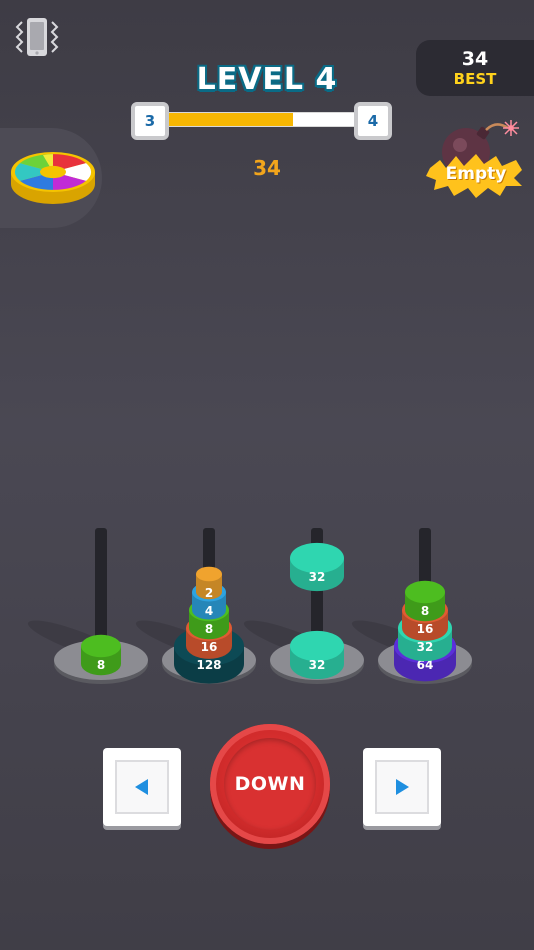  What do you see at coordinates (209, 611) in the screenshot?
I see `disc-value: 4` at bounding box center [209, 611].